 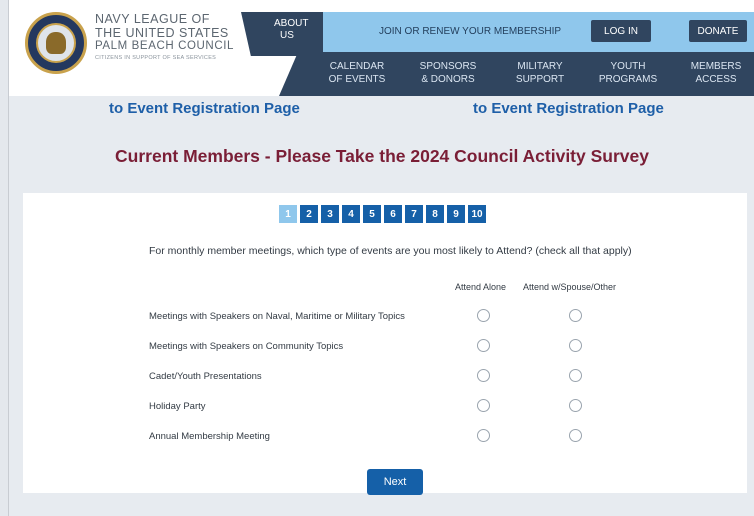 I want to click on eagle-icon, so click(x=56, y=43).